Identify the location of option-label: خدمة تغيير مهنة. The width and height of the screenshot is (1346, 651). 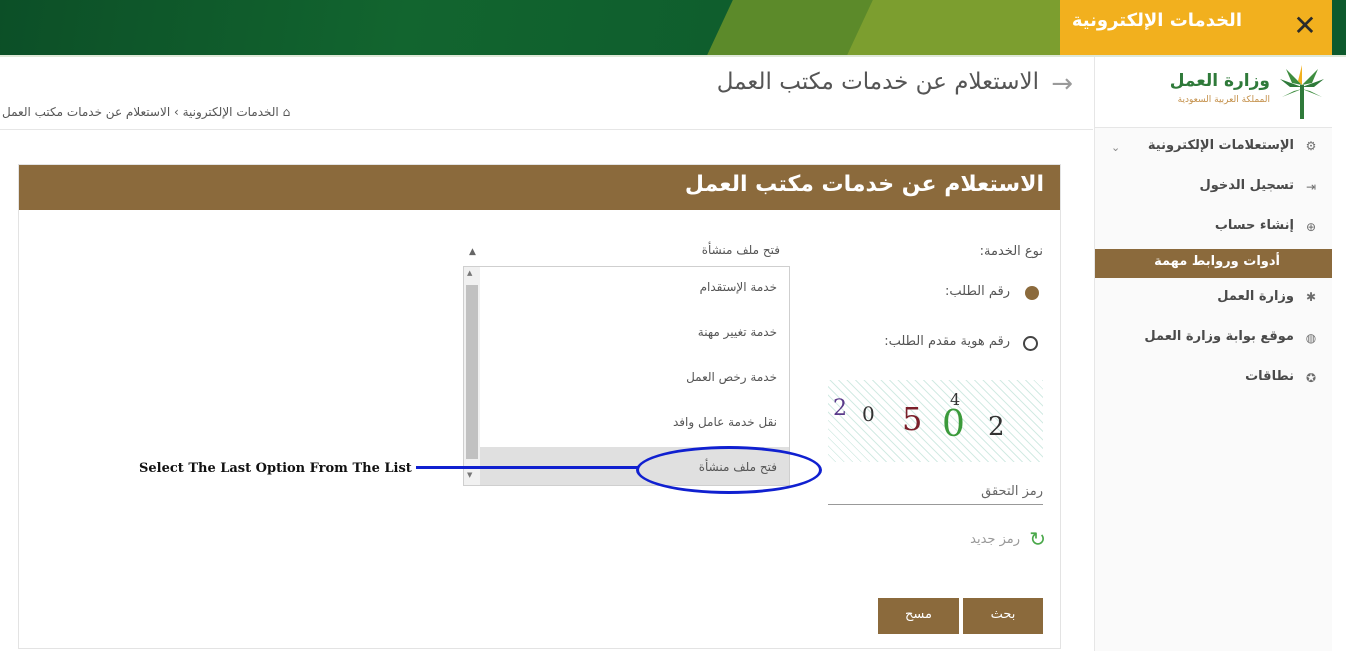
(737, 332).